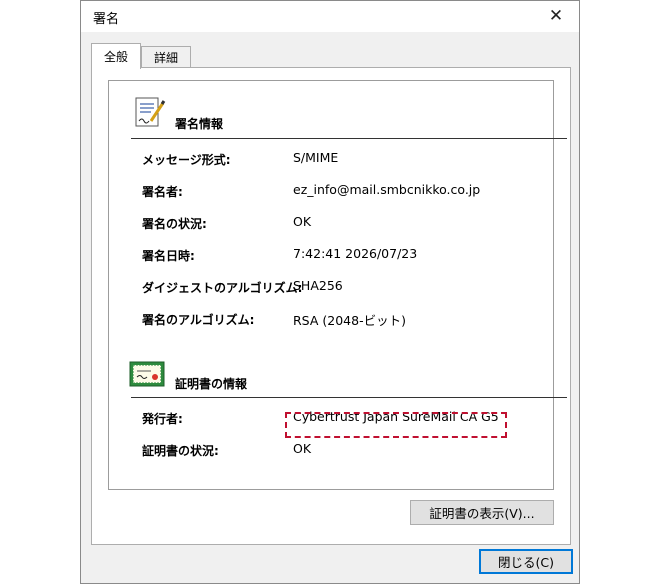 The height and width of the screenshot is (585, 660). I want to click on tab-general: 全般, so click(116, 56).